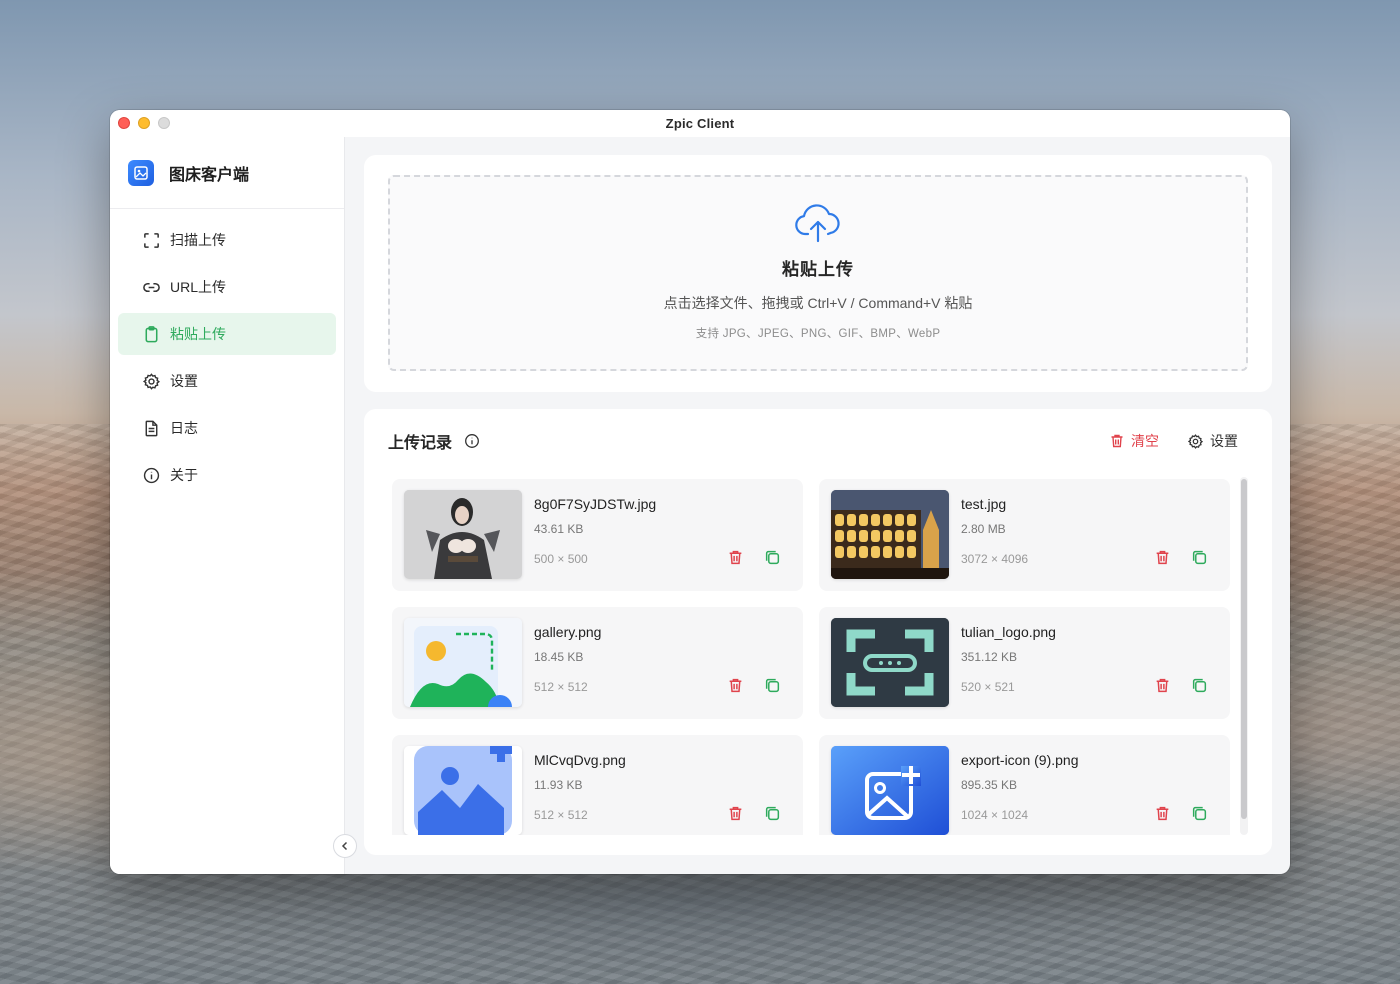 The width and height of the screenshot is (1400, 984). Describe the element at coordinates (1145, 441) in the screenshot. I see `clear-label: 清空` at that location.